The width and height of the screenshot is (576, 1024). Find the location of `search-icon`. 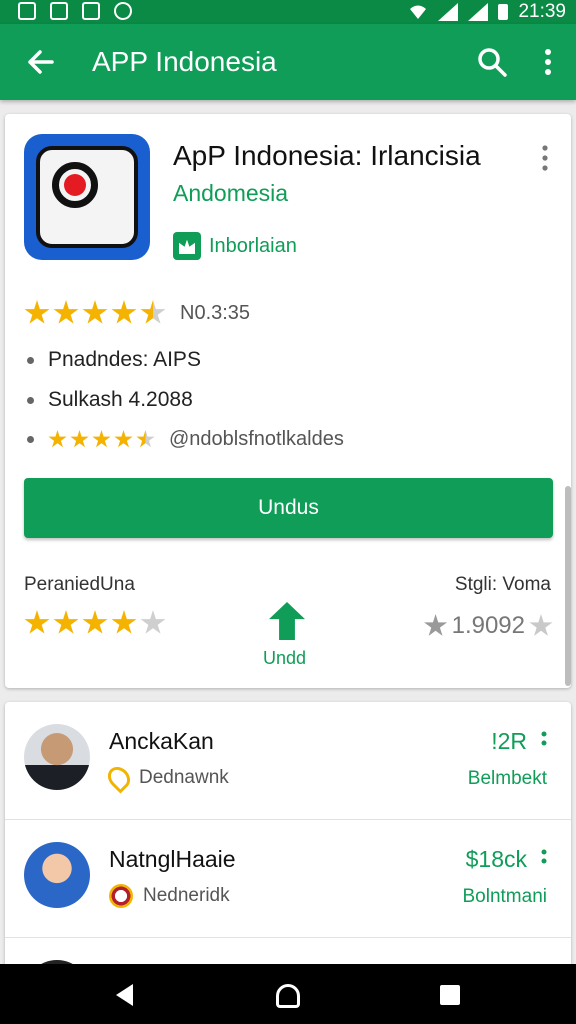

search-icon is located at coordinates (492, 62).